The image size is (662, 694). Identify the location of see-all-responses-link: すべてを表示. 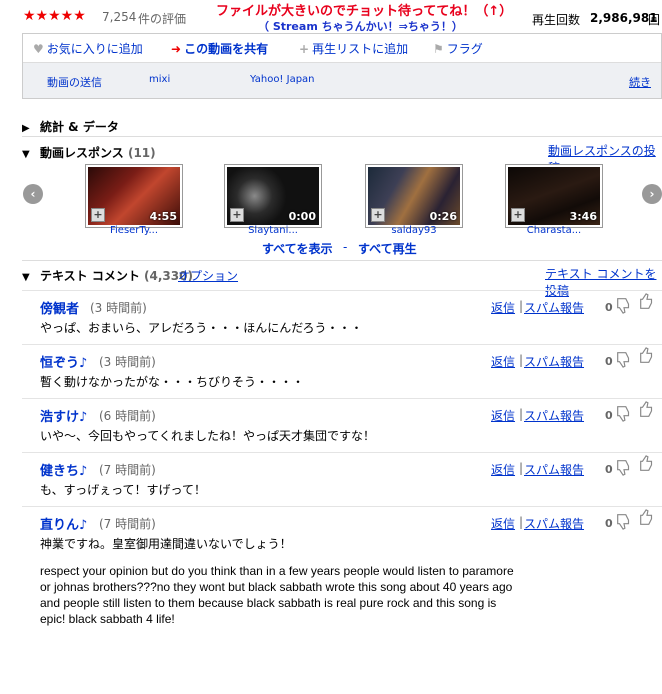
(297, 248).